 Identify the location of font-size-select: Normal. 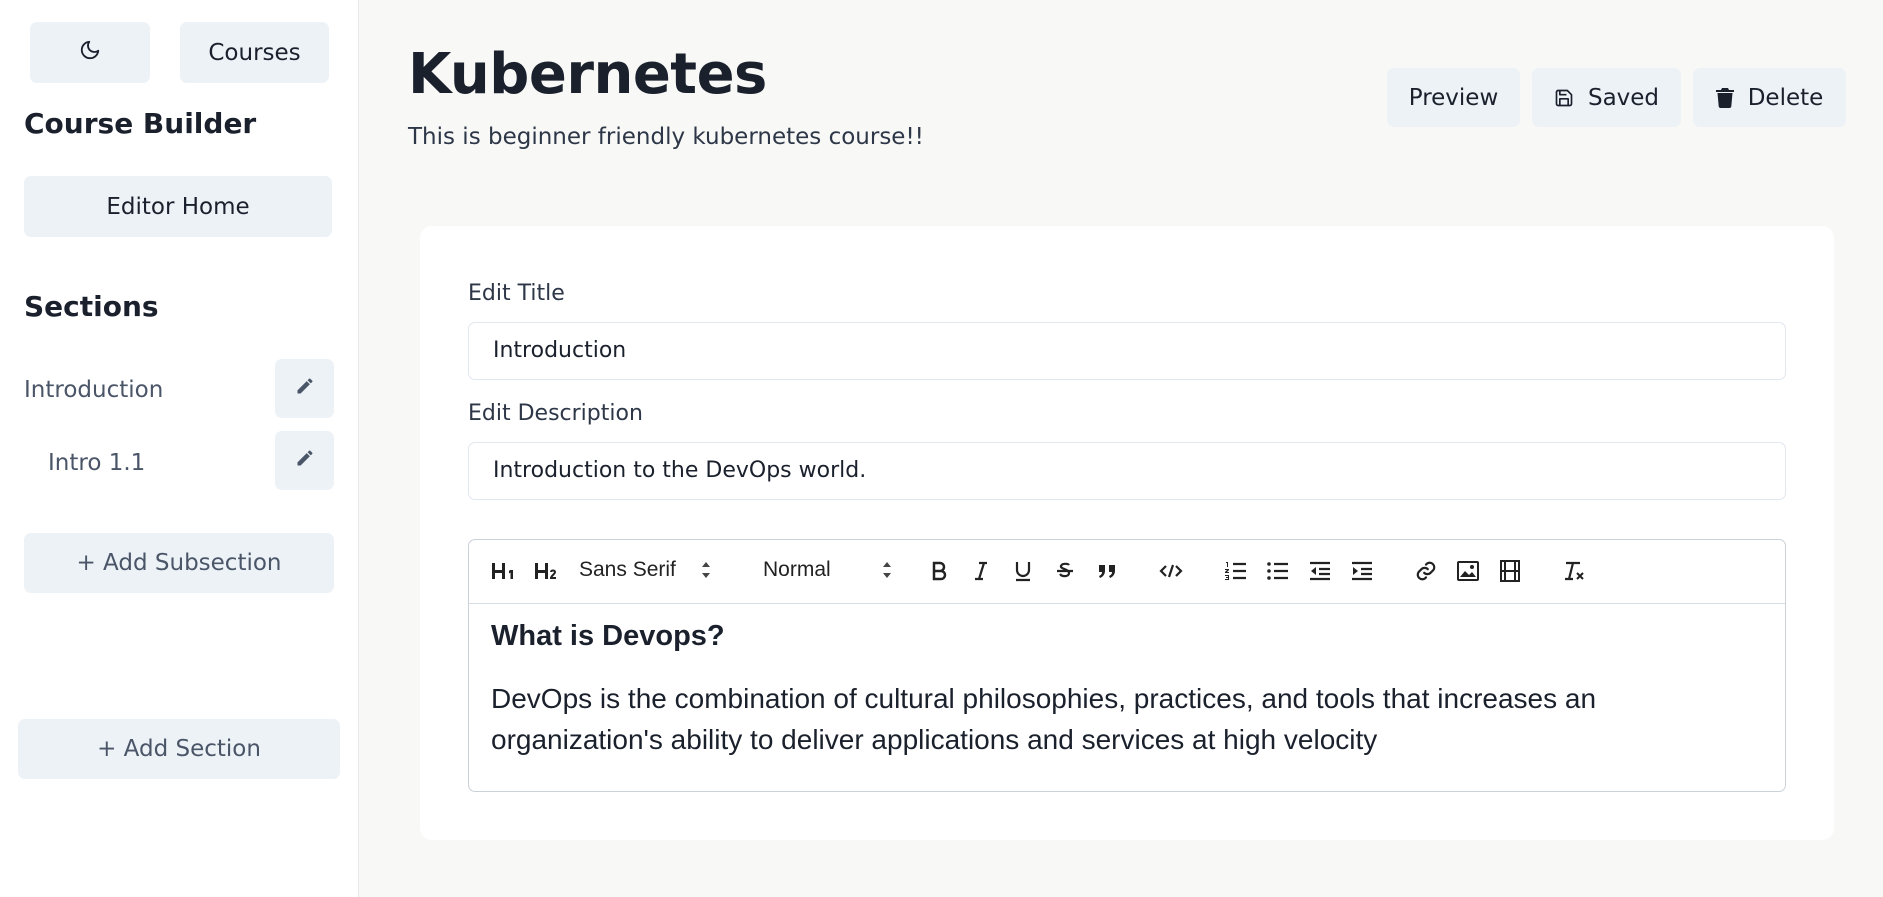
(828, 570).